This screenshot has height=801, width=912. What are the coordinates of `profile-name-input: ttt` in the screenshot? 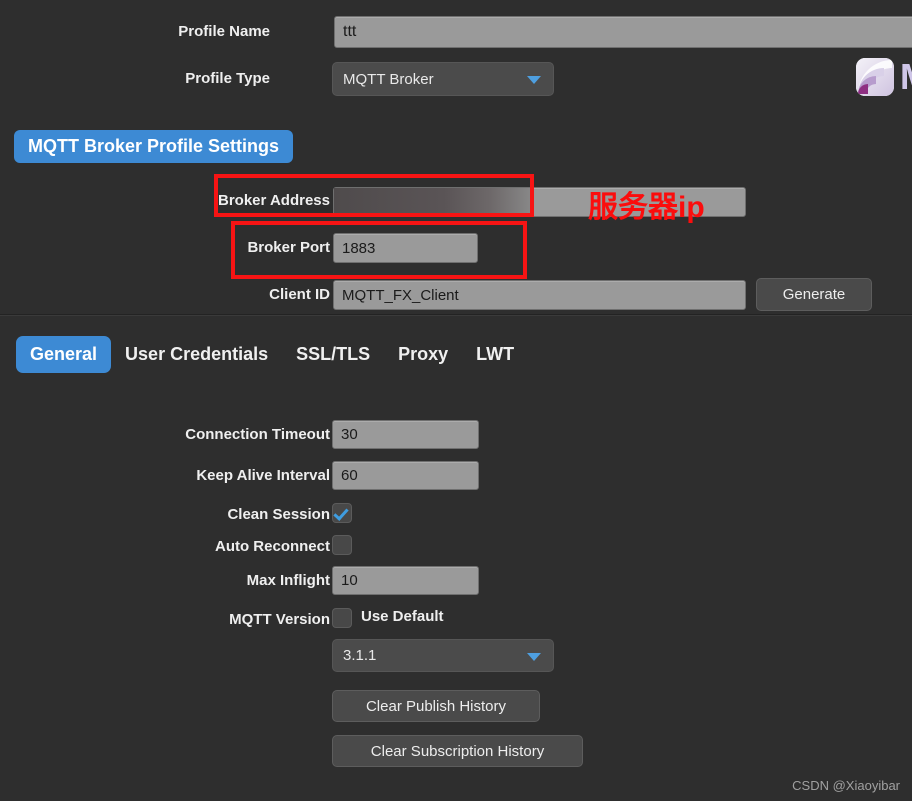 It's located at (623, 32).